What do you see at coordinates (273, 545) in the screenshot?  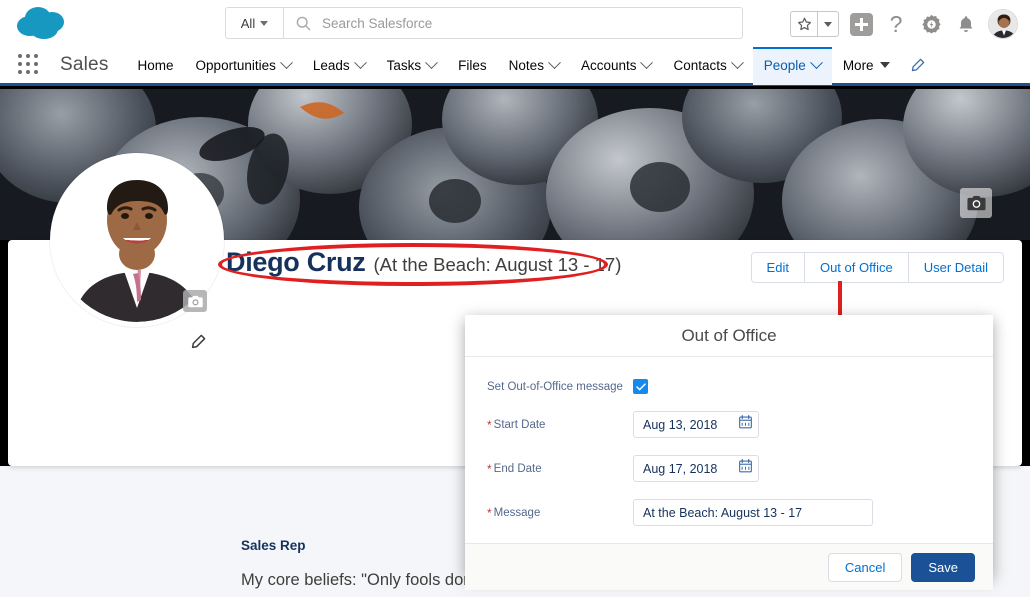 I see `profile-title: Sales Rep` at bounding box center [273, 545].